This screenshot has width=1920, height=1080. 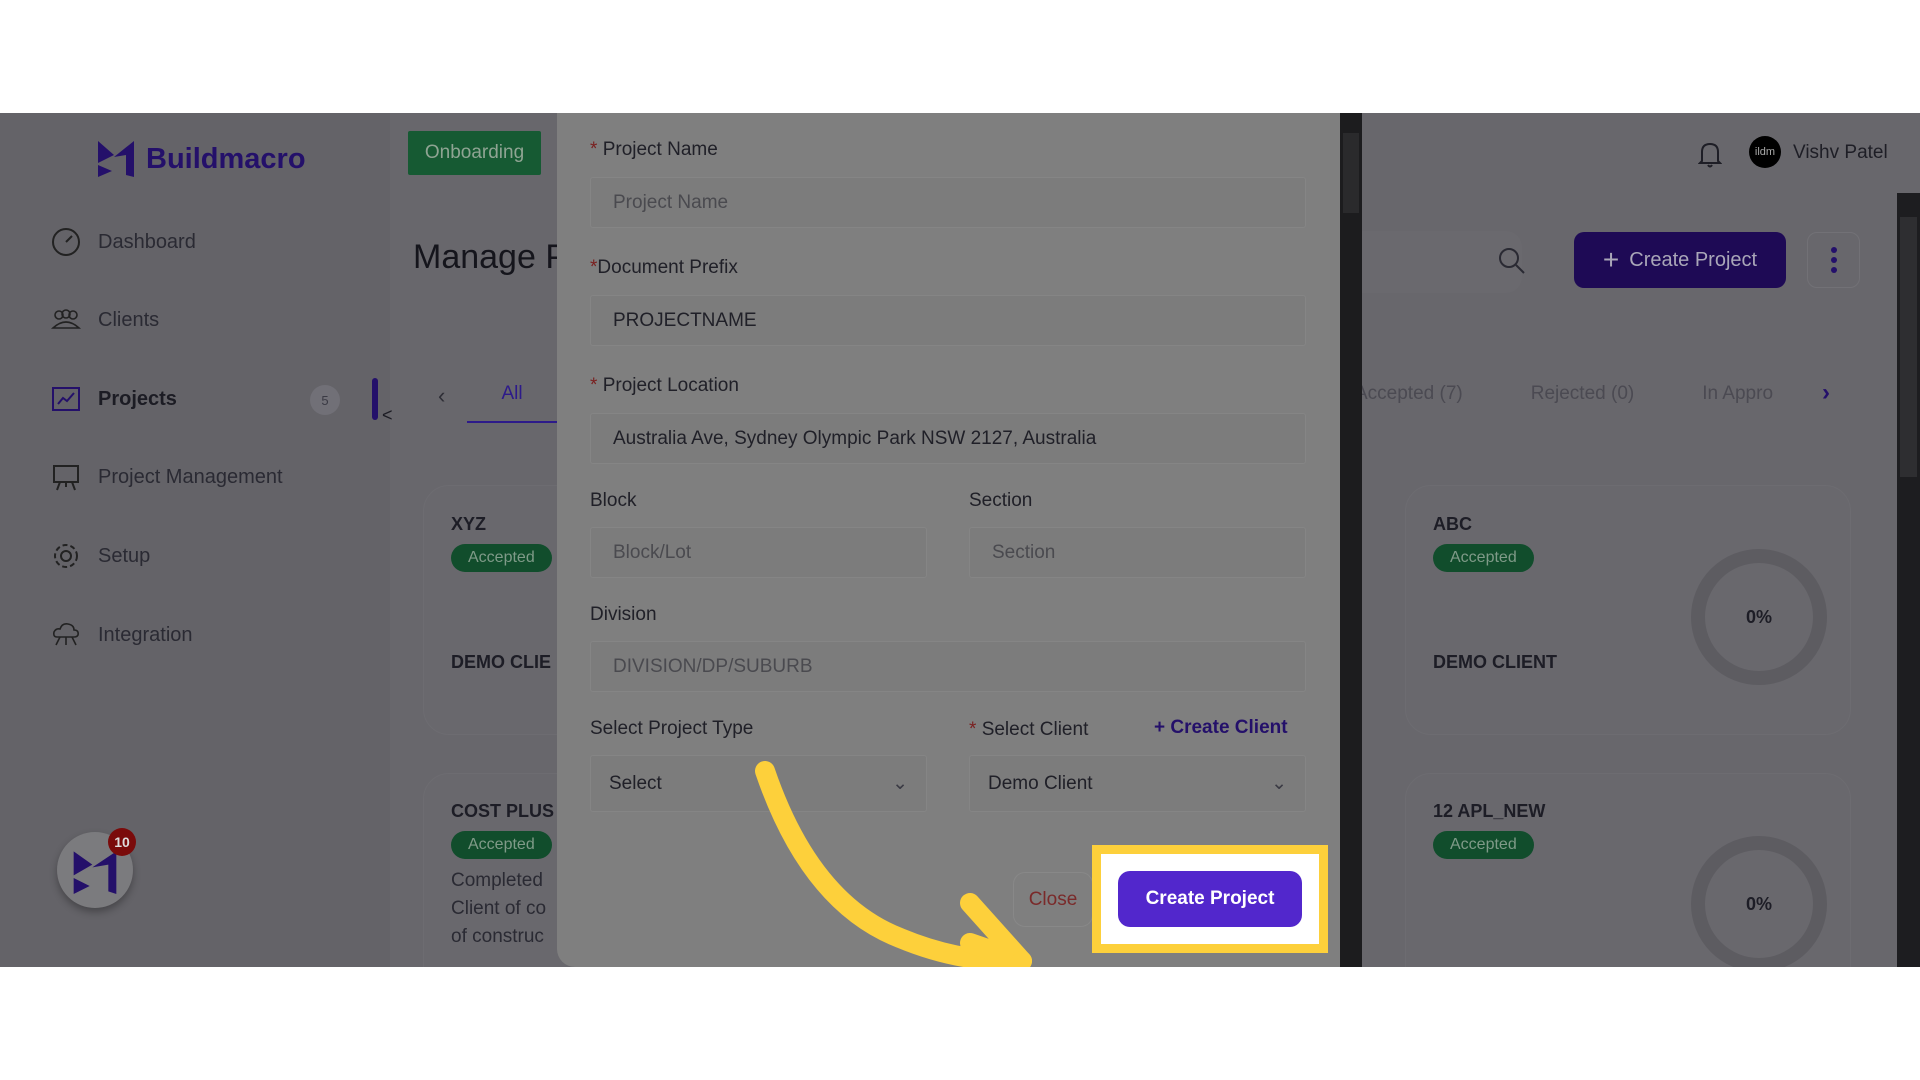 I want to click on modal-scrollbar, so click(x=1351, y=540).